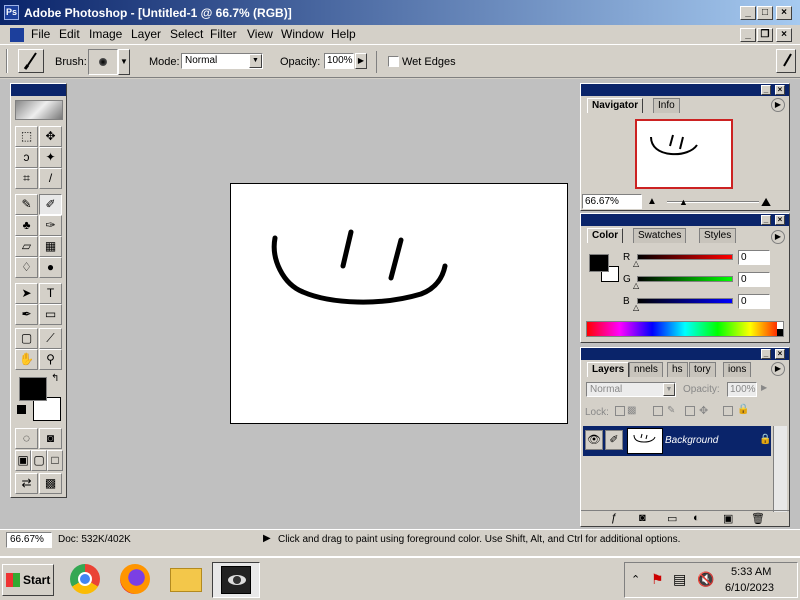  What do you see at coordinates (26, 293) in the screenshot?
I see `path-selection-tool-icon: ➤` at bounding box center [26, 293].